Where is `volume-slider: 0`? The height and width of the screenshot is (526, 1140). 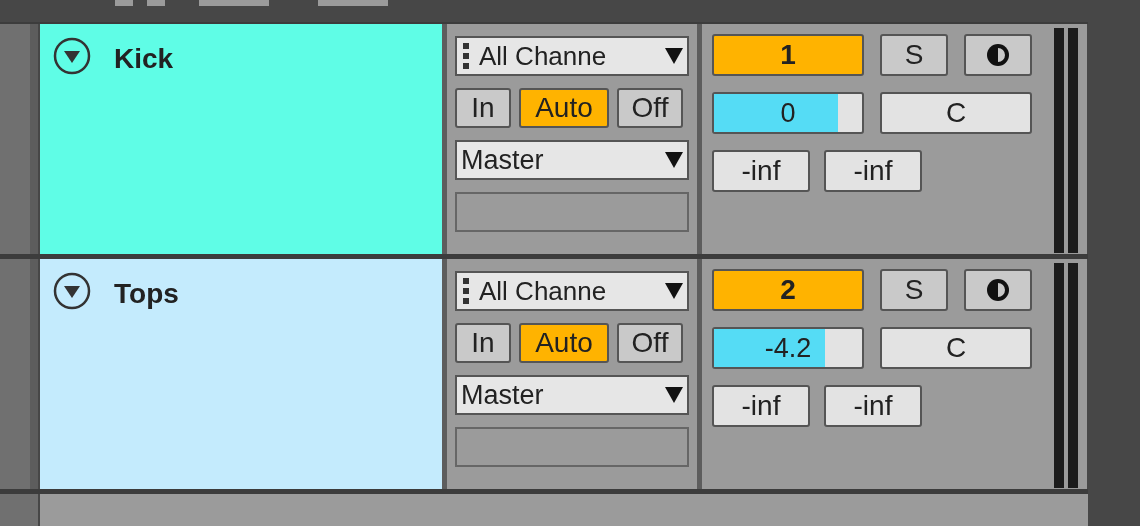 volume-slider: 0 is located at coordinates (788, 113).